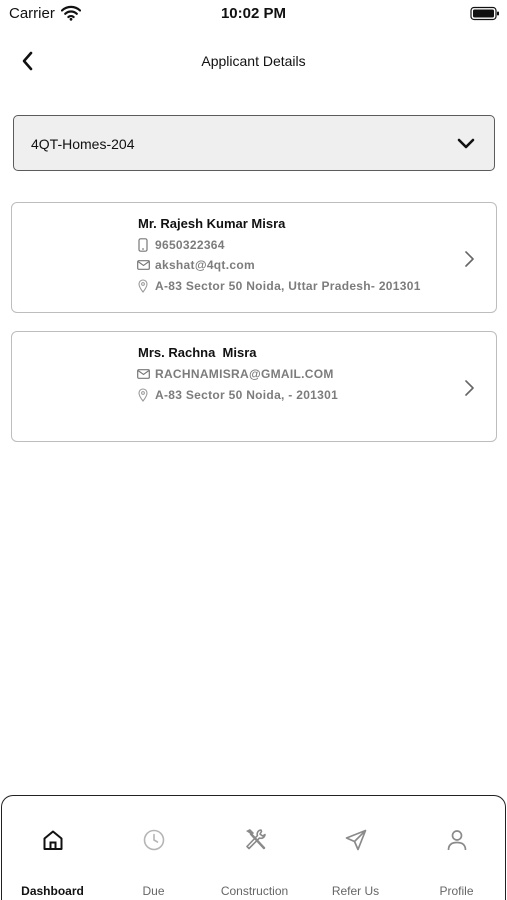  Describe the element at coordinates (456, 840) in the screenshot. I see `user-icon` at that location.